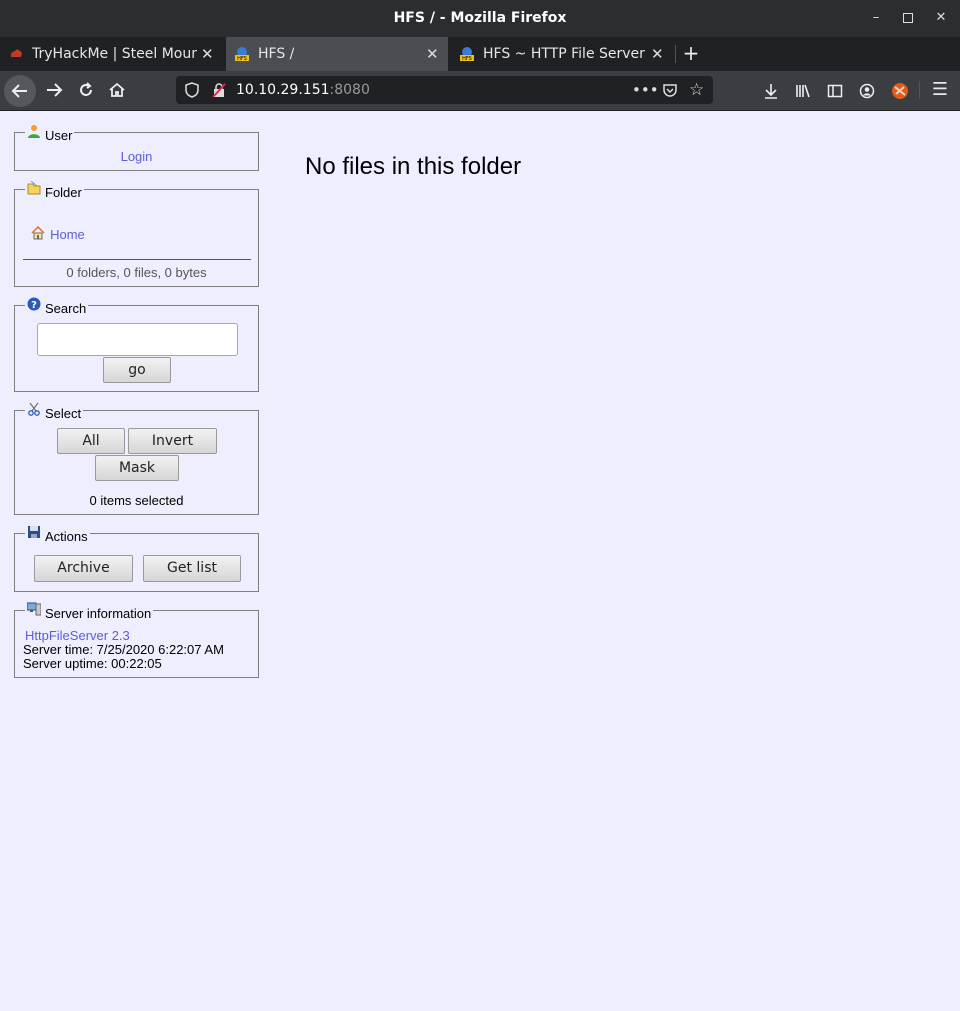 The image size is (960, 1011). What do you see at coordinates (303, 90) in the screenshot?
I see `url-text: 10.10.29.151:8080` at bounding box center [303, 90].